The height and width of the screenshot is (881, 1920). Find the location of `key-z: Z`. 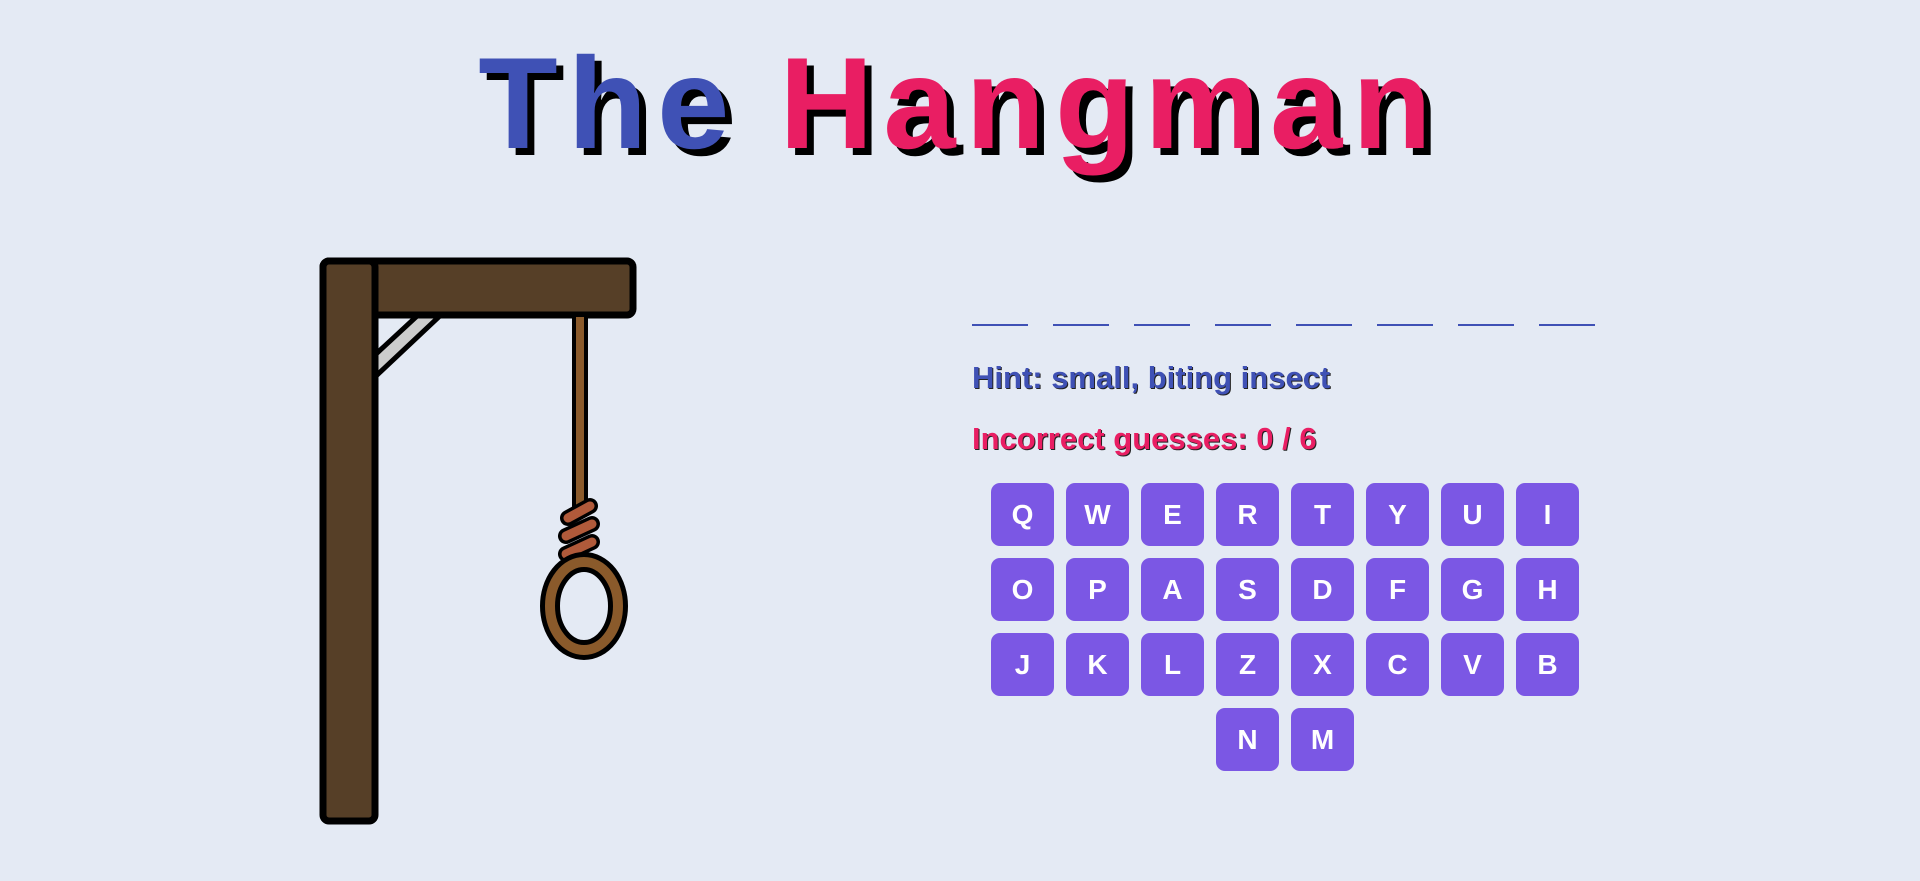

key-z: Z is located at coordinates (1247, 664).